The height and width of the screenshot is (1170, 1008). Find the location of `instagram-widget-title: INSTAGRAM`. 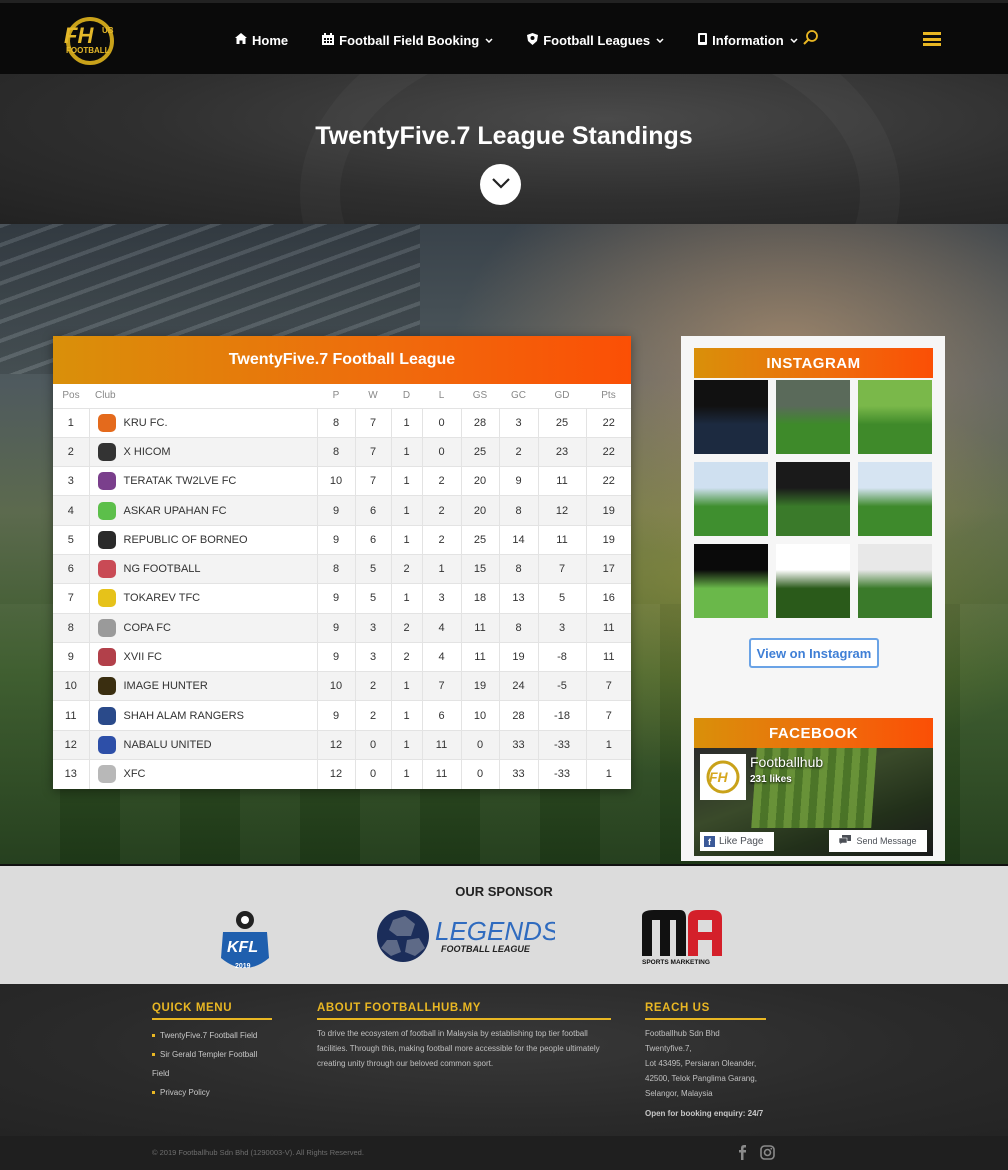

instagram-widget-title: INSTAGRAM is located at coordinates (813, 363).